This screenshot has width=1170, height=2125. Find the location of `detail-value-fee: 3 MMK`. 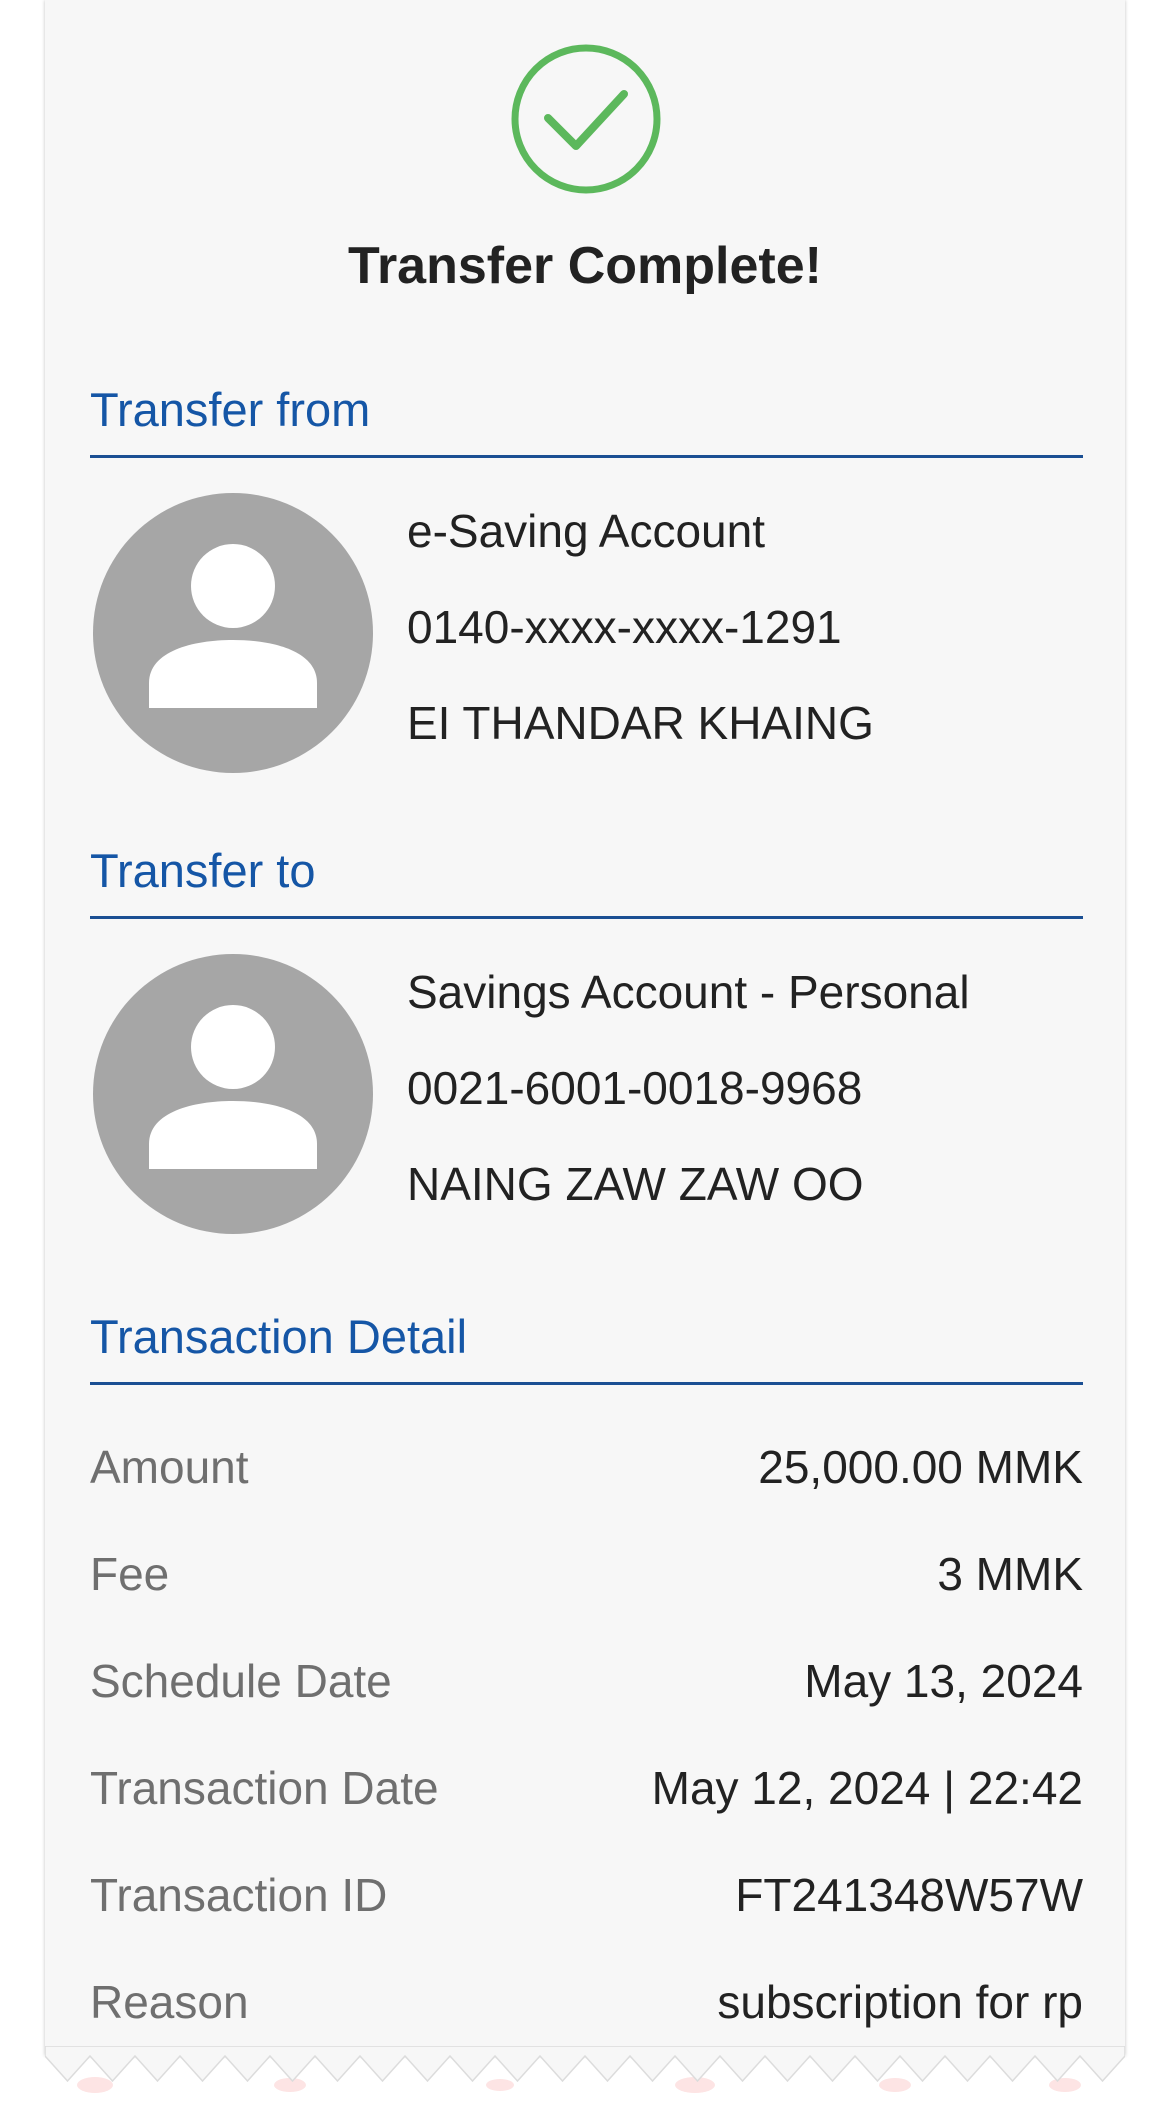

detail-value-fee: 3 MMK is located at coordinates (1010, 1574).